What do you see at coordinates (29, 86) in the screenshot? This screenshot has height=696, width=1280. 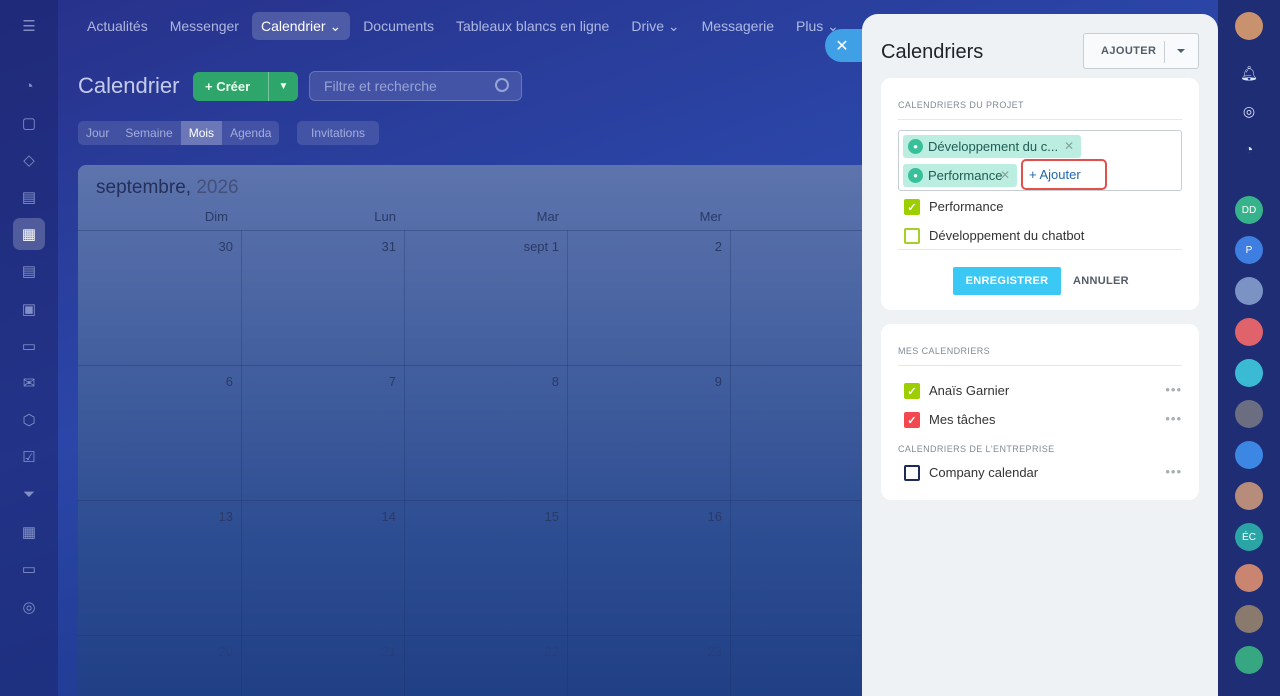 I see `feed-icon: ◔` at bounding box center [29, 86].